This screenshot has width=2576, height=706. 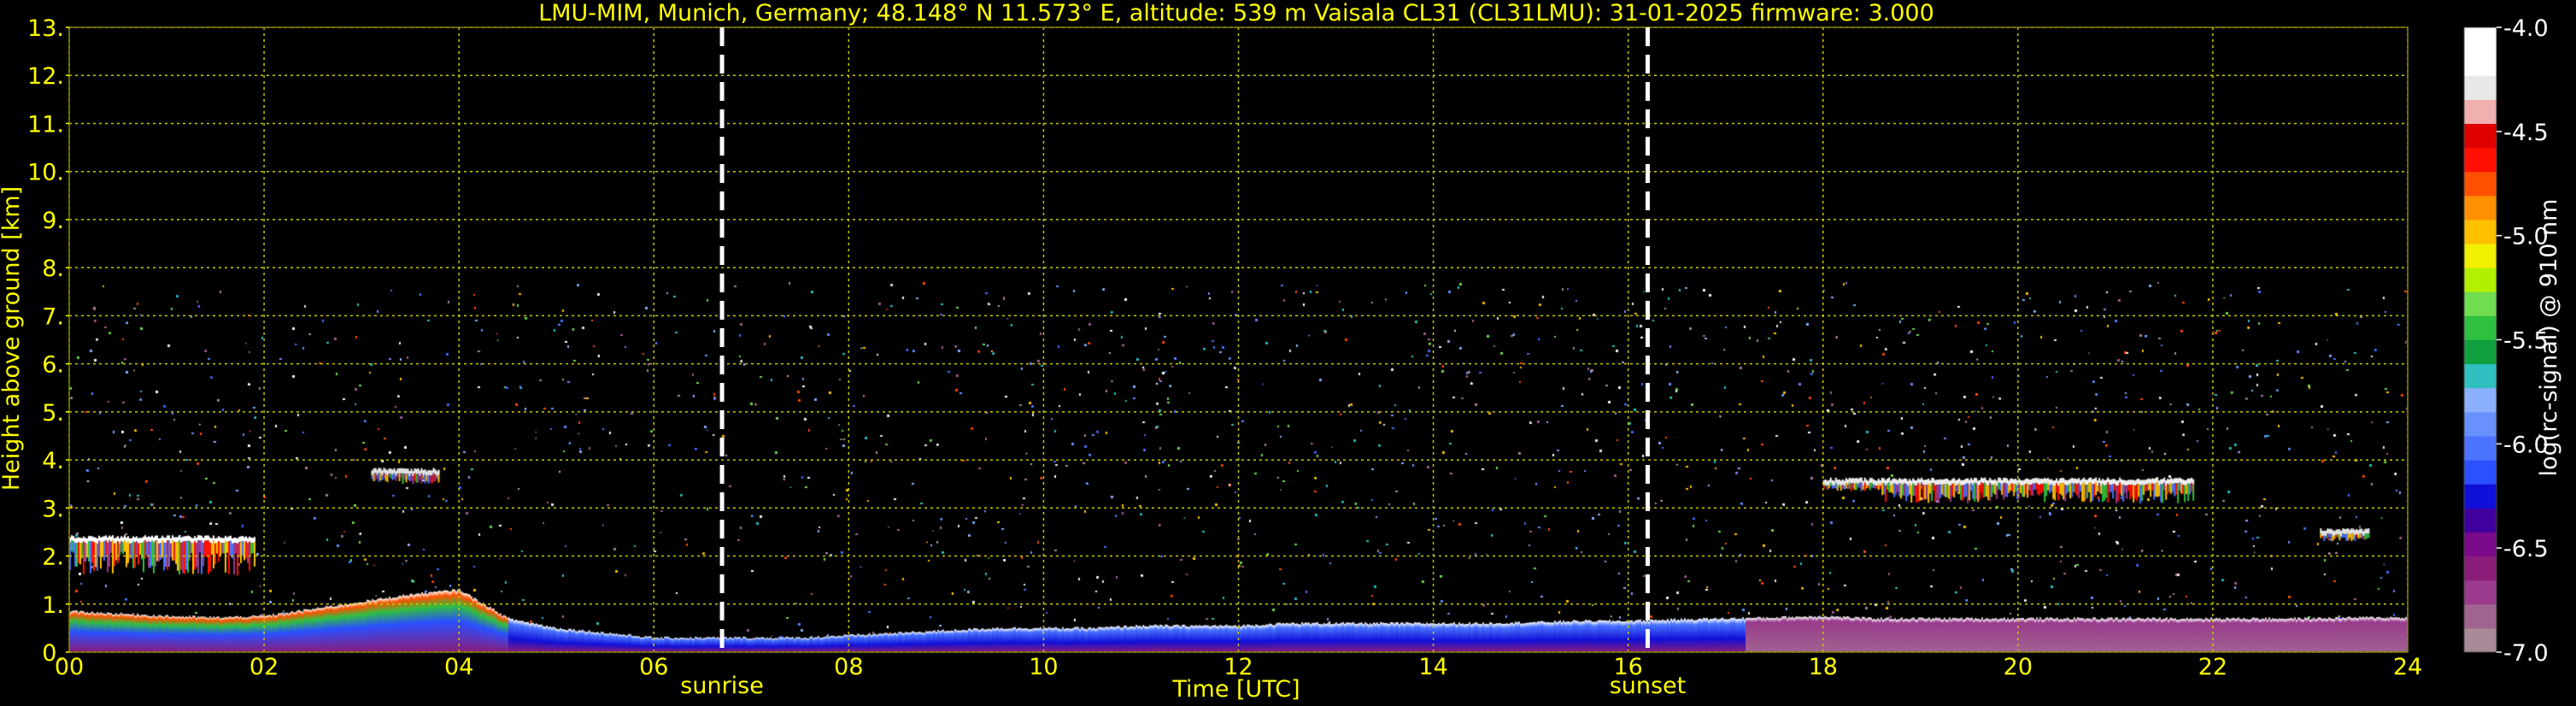 I want to click on x-tick-label: 00, so click(x=69, y=667).